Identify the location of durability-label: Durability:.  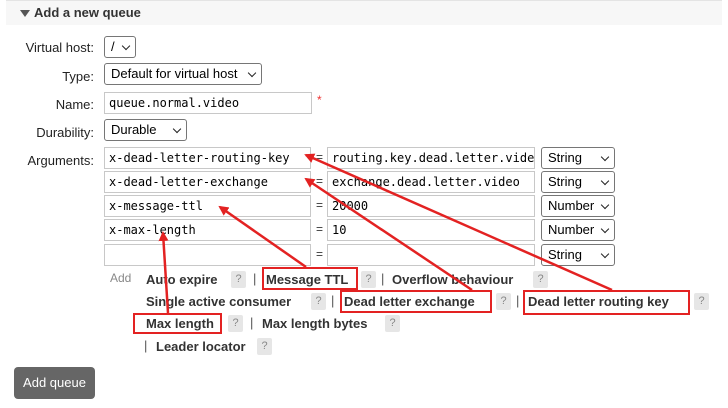
(65, 132).